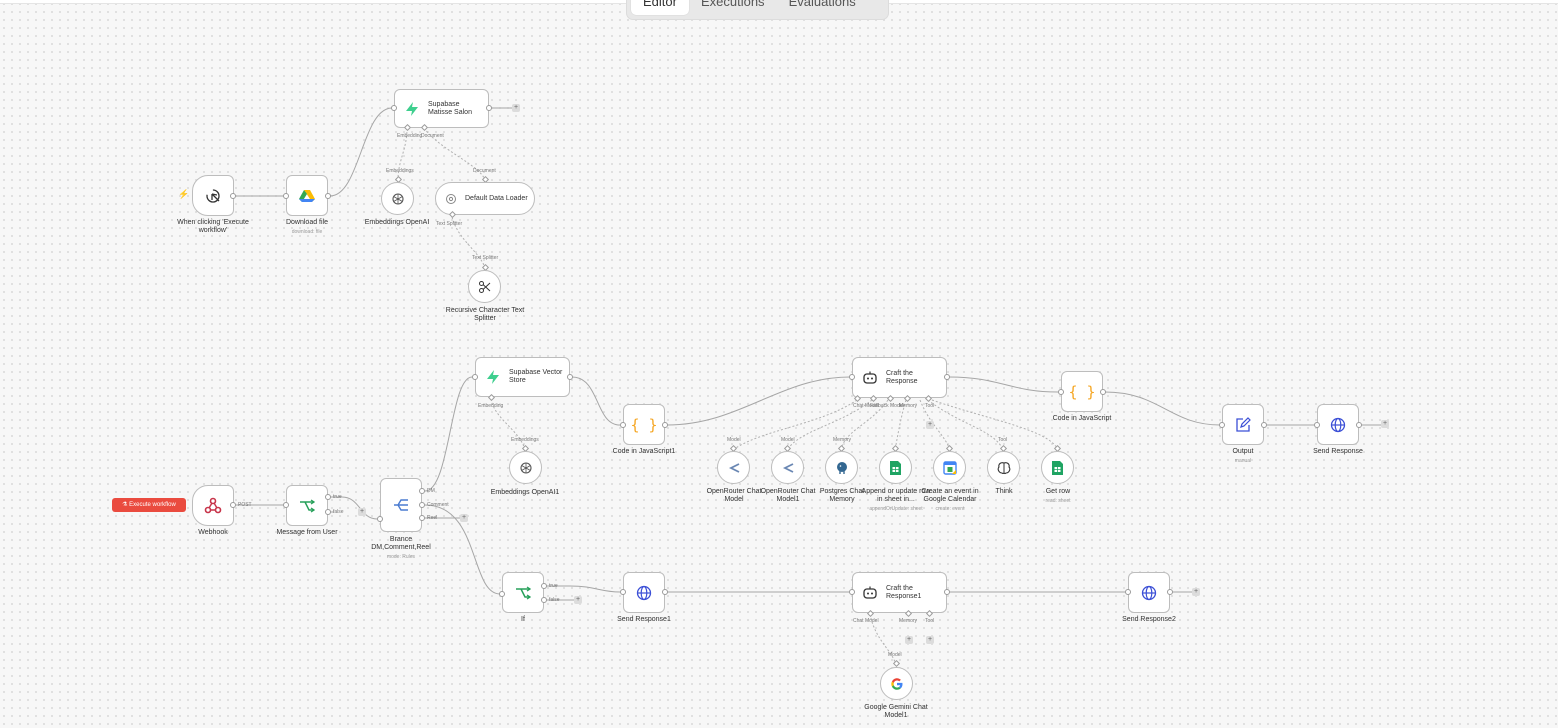 Image resolution: width=1558 pixels, height=728 pixels. I want to click on node-label: Download file, so click(307, 222).